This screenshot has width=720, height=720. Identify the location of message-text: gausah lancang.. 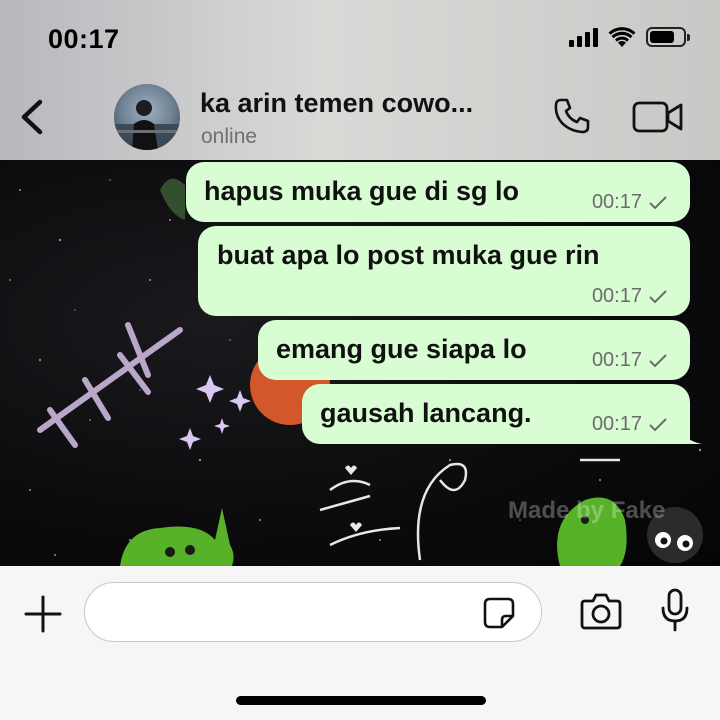
(426, 413).